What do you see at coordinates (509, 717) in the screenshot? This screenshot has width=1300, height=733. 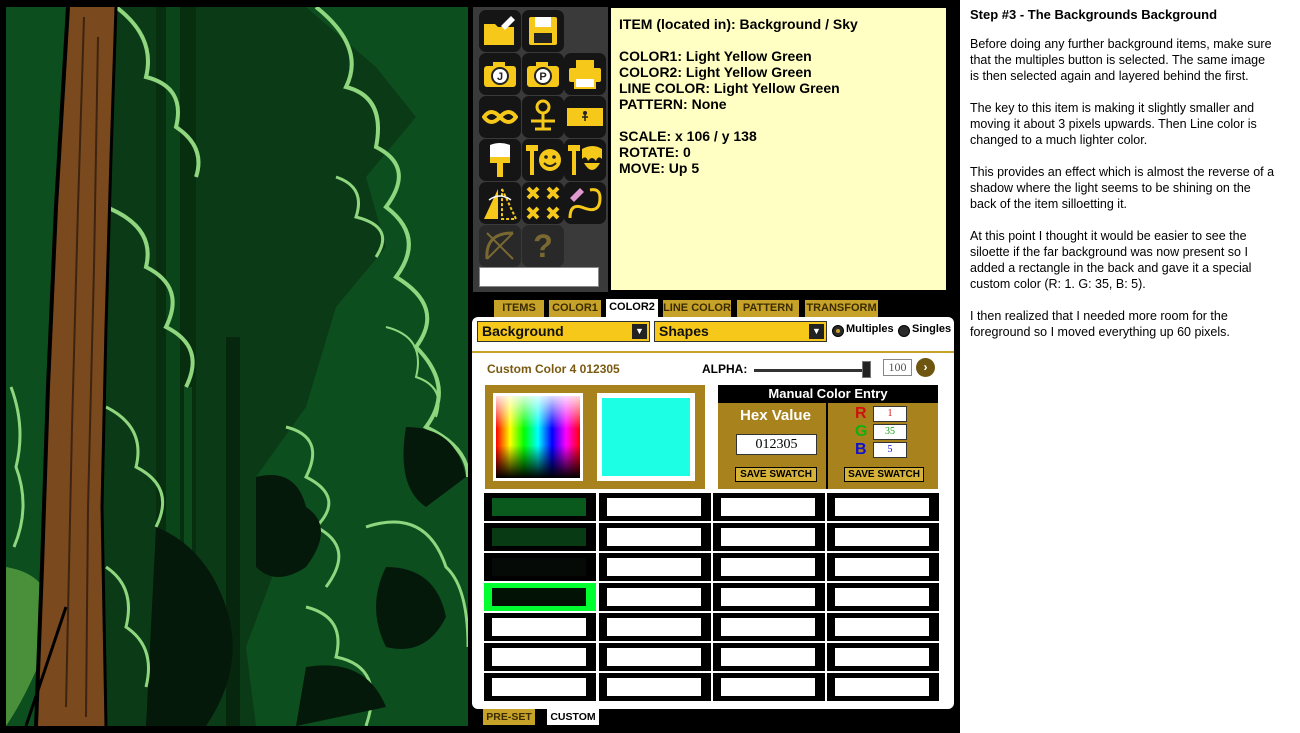 I see `tab-preset: PRE-SET` at bounding box center [509, 717].